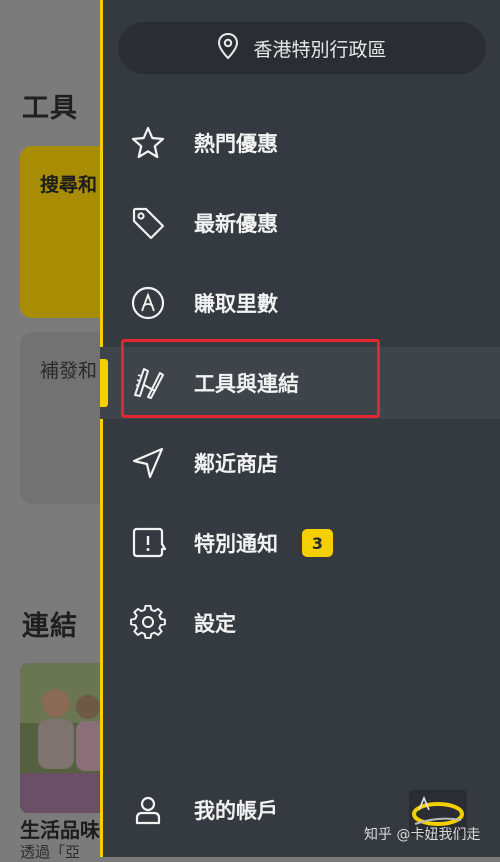 The height and width of the screenshot is (862, 500). Describe the element at coordinates (317, 543) in the screenshot. I see `notification-count-badge: 3` at that location.